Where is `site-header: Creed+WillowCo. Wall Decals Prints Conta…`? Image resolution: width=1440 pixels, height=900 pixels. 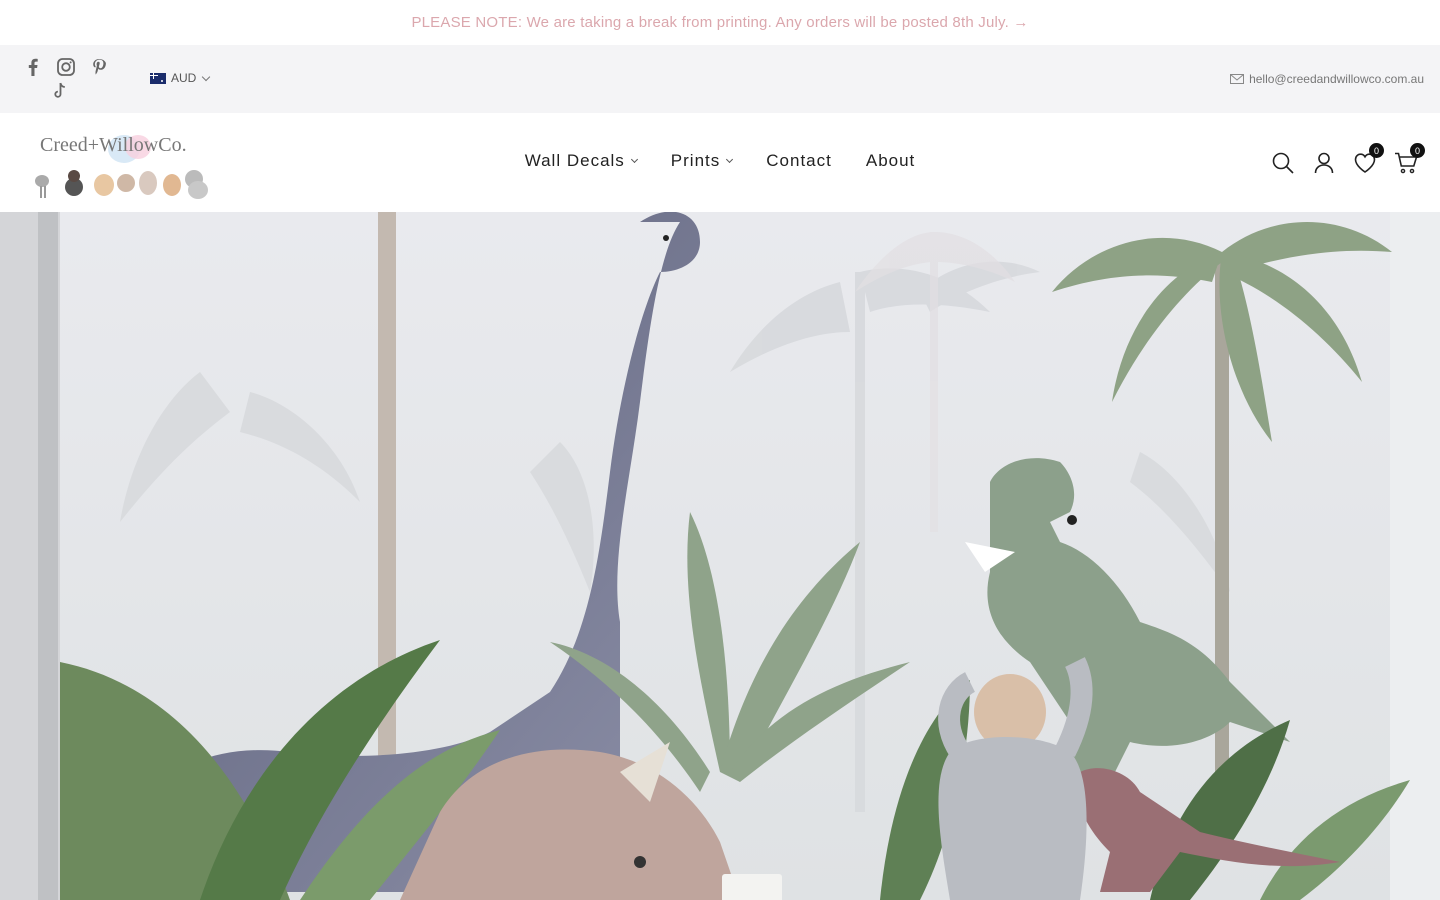 site-header: Creed+WillowCo. Wall Decals Prints Conta… is located at coordinates (720, 162).